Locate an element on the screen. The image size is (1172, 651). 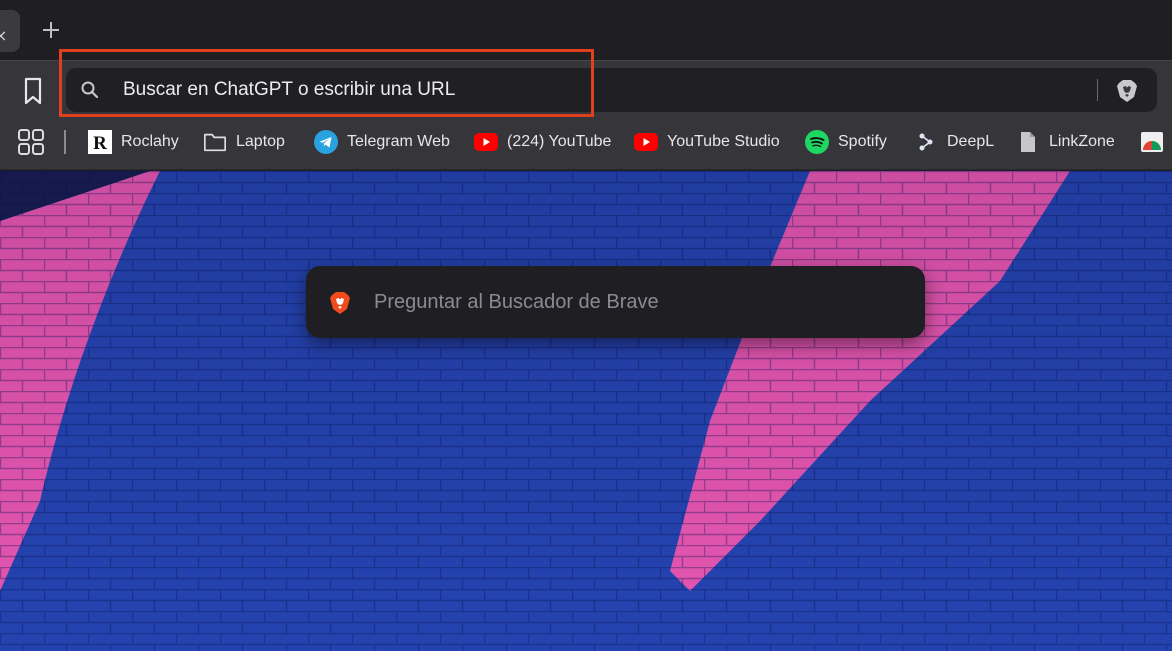
roclahy-r-icon: R is located at coordinates (100, 142).